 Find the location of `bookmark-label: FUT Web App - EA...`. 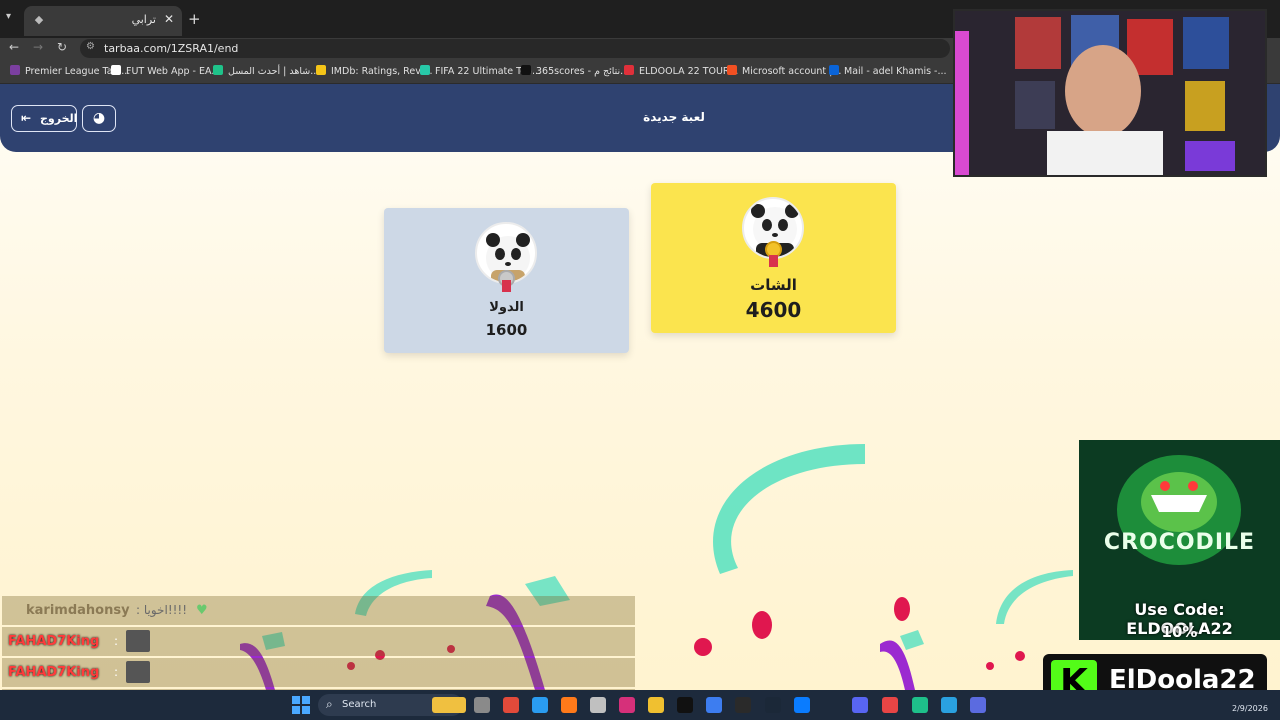

bookmark-label: FUT Web App - EA... is located at coordinates (173, 71).